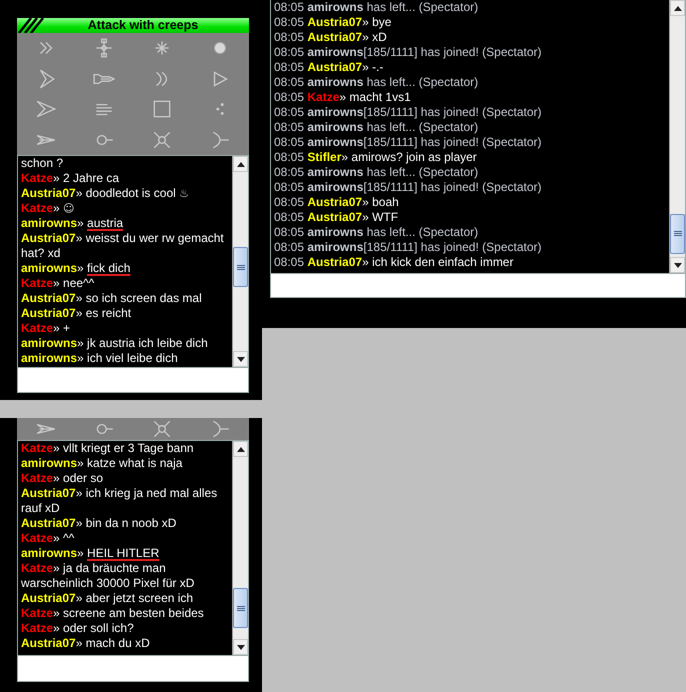 The image size is (686, 692). What do you see at coordinates (107, 448) in the screenshot?
I see `chat-message: Katze» vllt kriegt er 3 Tage bann` at bounding box center [107, 448].